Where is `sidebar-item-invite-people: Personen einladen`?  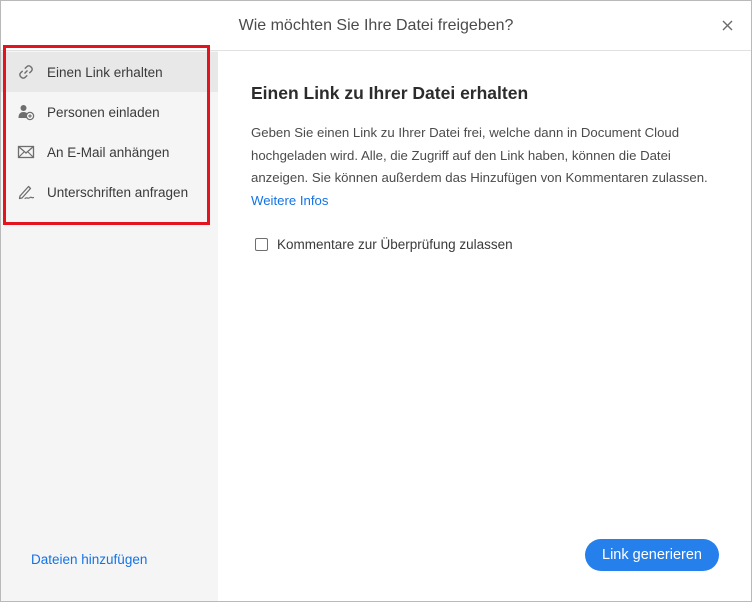
sidebar-item-invite-people: Personen einladen is located at coordinates (109, 112).